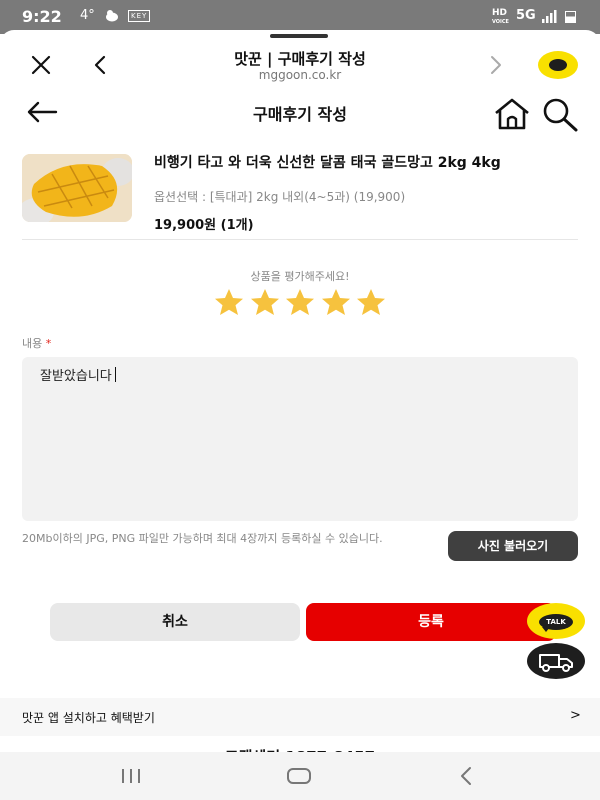 The height and width of the screenshot is (800, 600). Describe the element at coordinates (139, 16) in the screenshot. I see `key-badge: KEY` at that location.